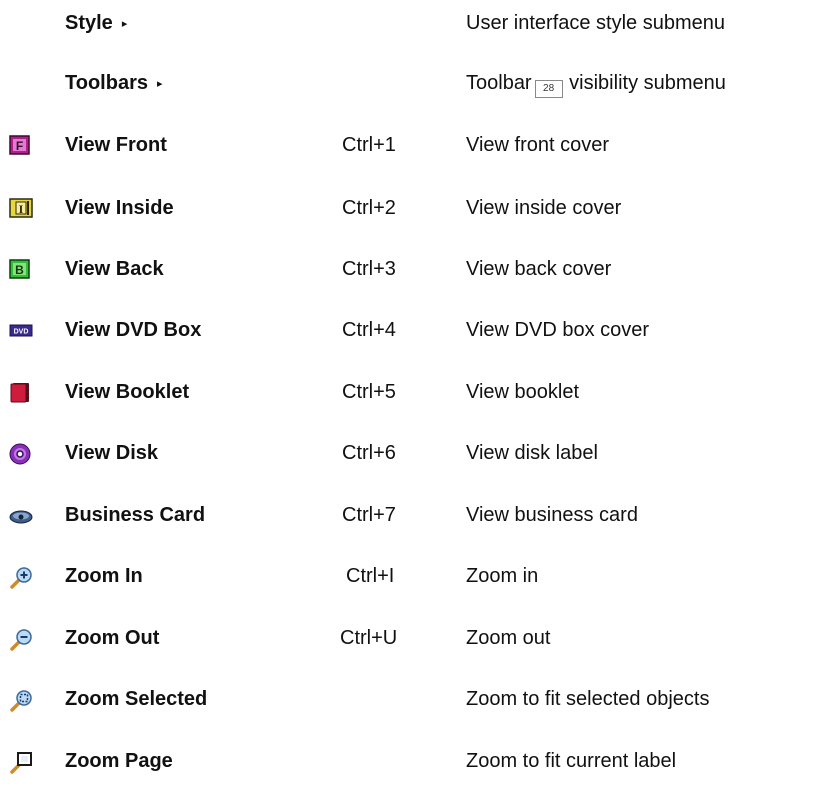  I want to click on menu-item-label: View Front, so click(116, 145).